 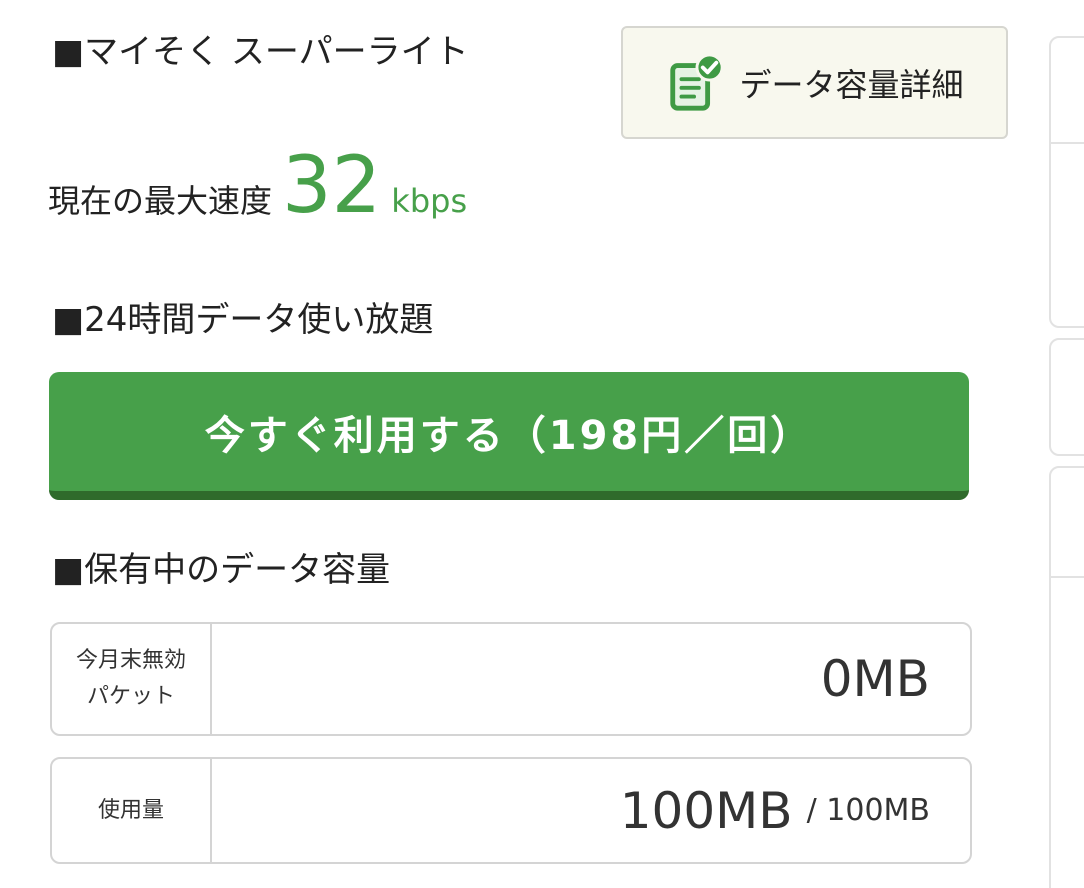 I want to click on invalid-packet-label-line1: 今月末無効, so click(x=130, y=660).